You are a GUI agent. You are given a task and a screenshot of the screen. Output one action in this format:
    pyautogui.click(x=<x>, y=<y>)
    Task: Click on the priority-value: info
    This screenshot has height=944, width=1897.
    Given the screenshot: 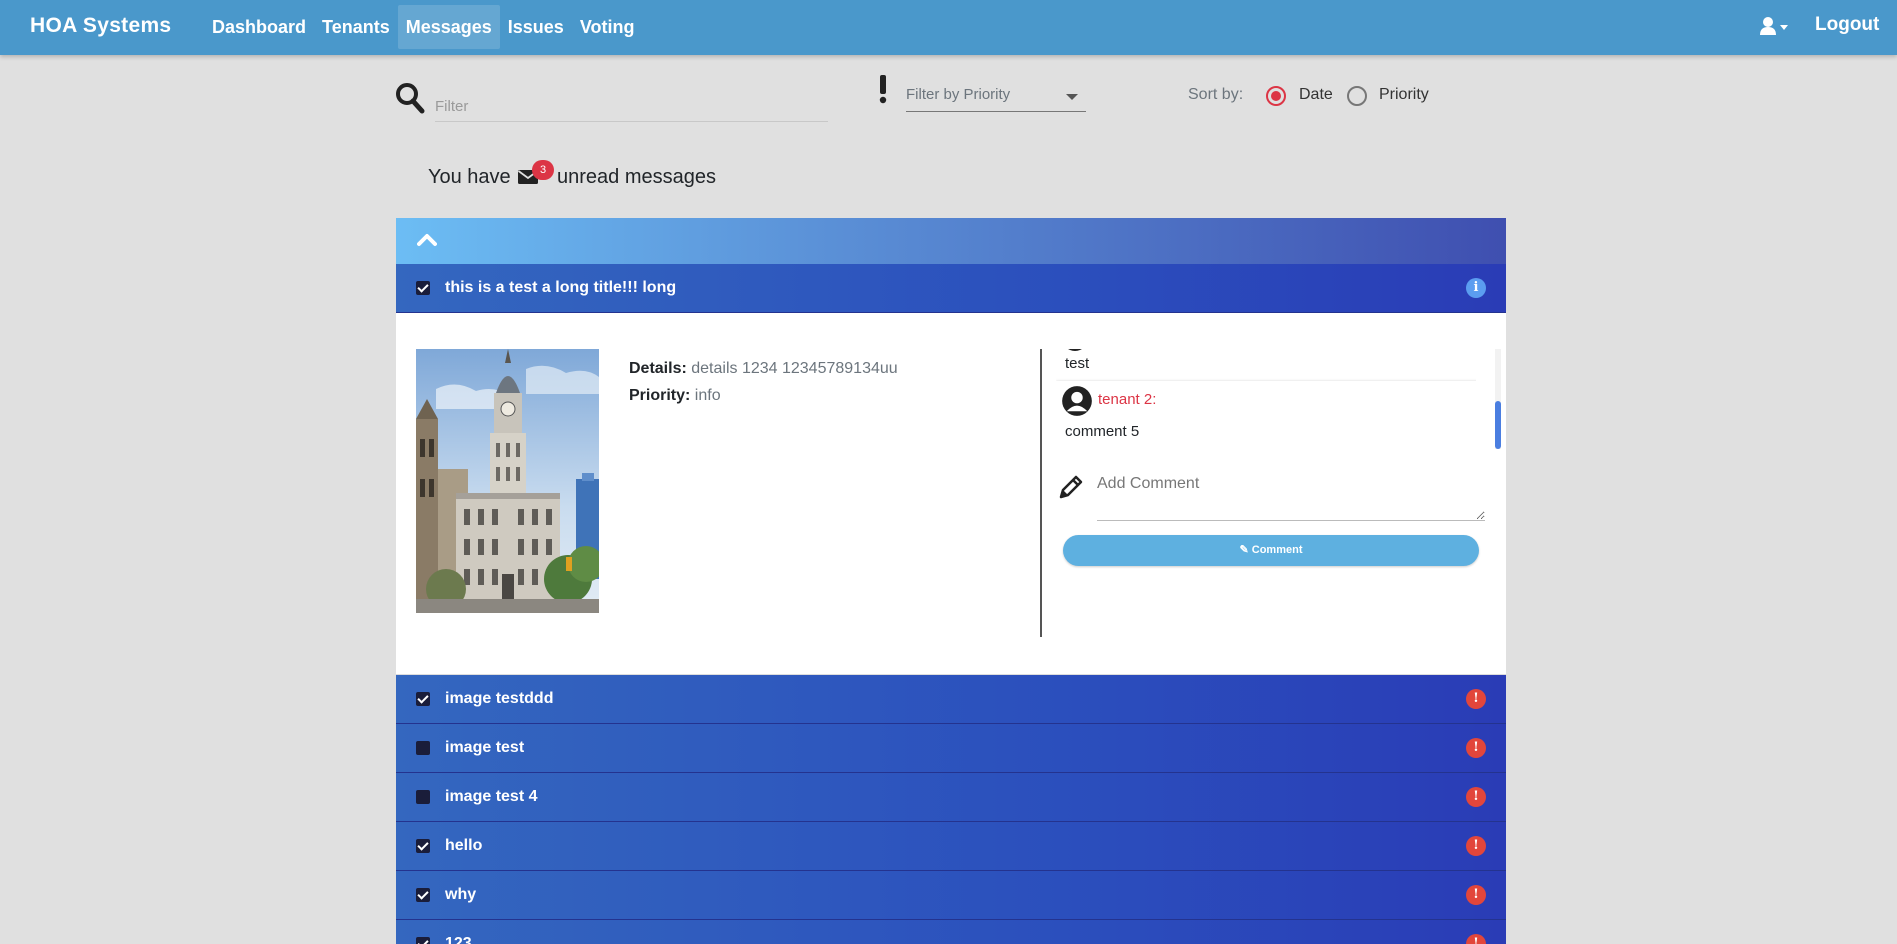 What is the action you would take?
    pyautogui.click(x=707, y=395)
    